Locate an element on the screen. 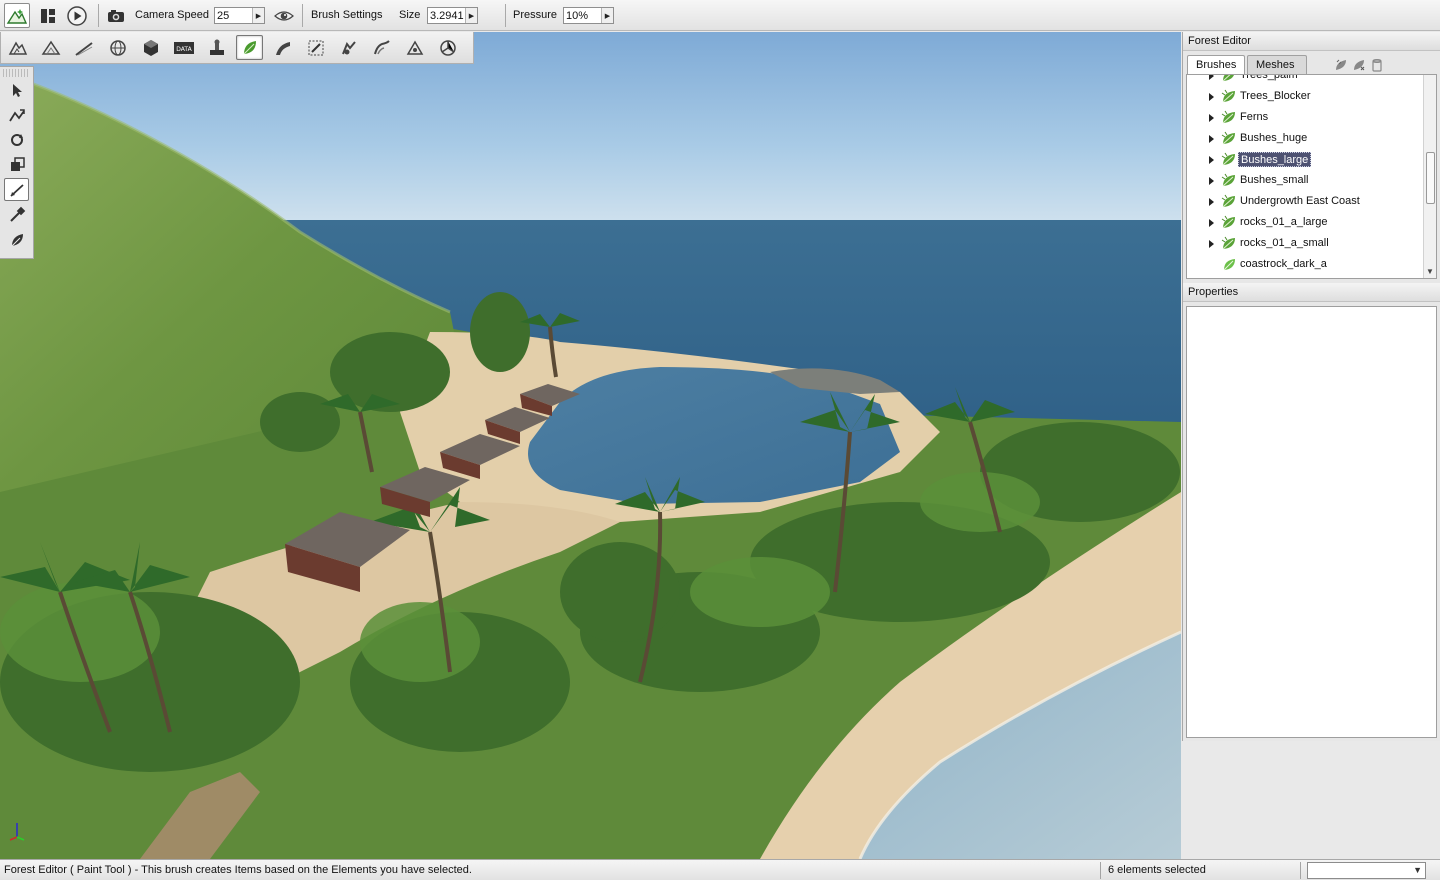  camera-icon is located at coordinates (116, 15).